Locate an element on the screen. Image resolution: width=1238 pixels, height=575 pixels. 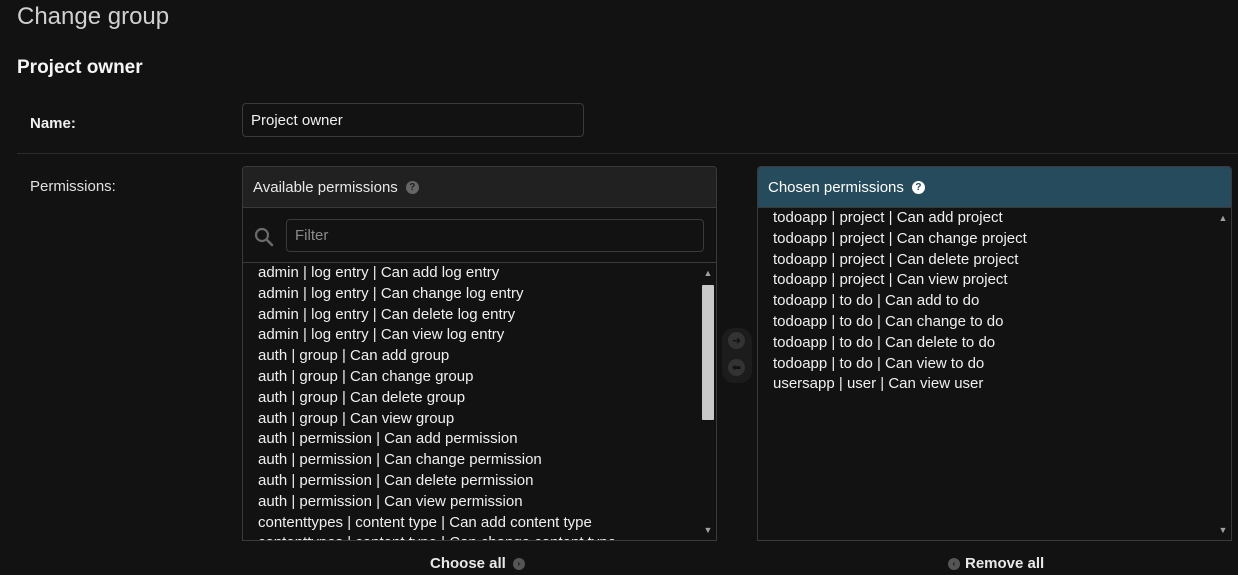
permission-option: admin | log entry | Can delete log entry is located at coordinates (479, 315).